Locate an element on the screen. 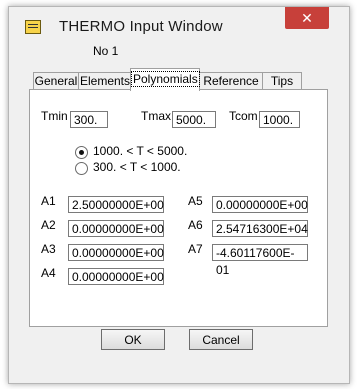  a4-input: 0.00000000E+00 is located at coordinates (116, 276).